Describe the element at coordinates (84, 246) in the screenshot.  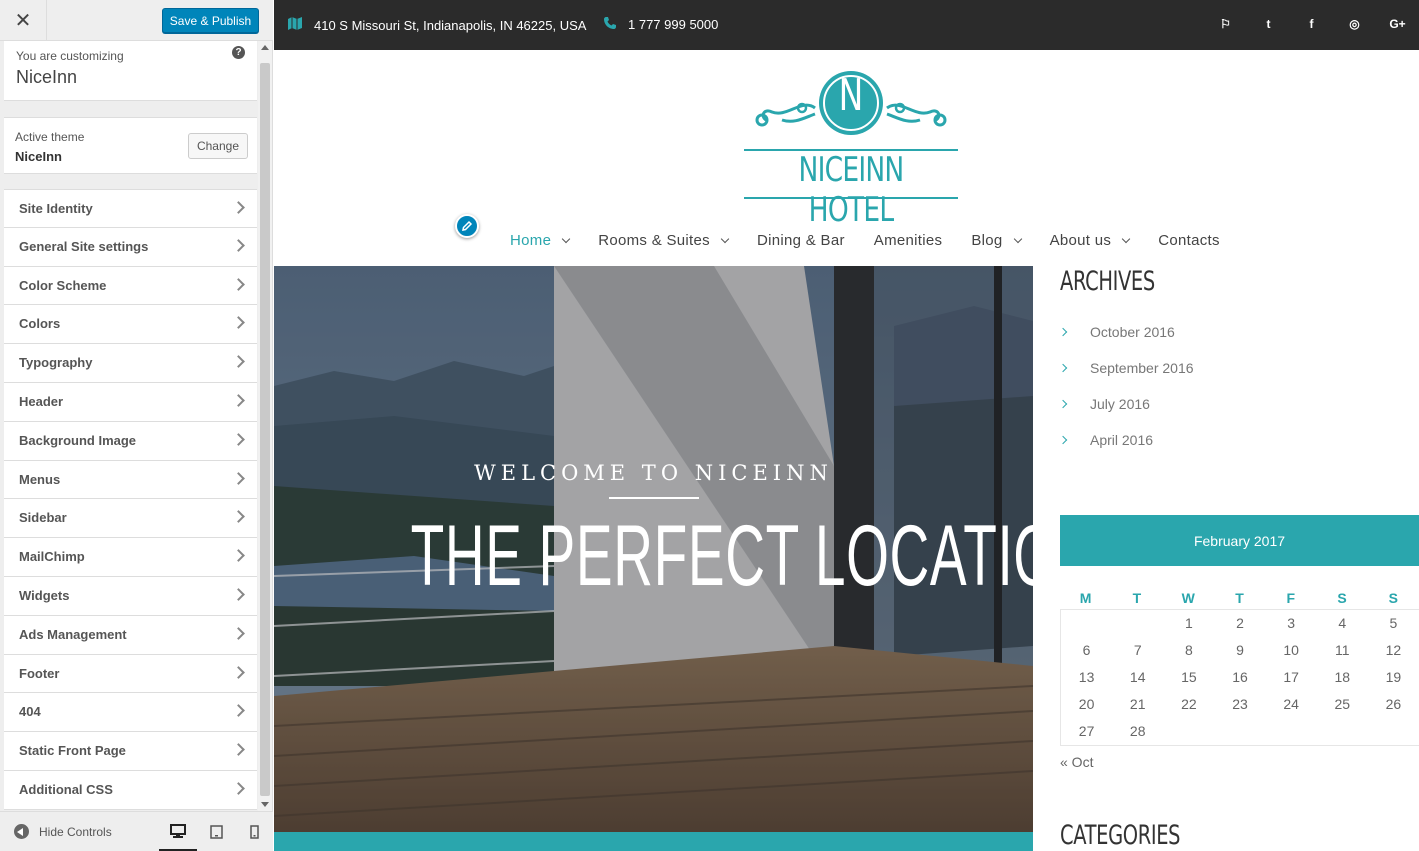
I see `customizer-section-label: General Site settings` at that location.